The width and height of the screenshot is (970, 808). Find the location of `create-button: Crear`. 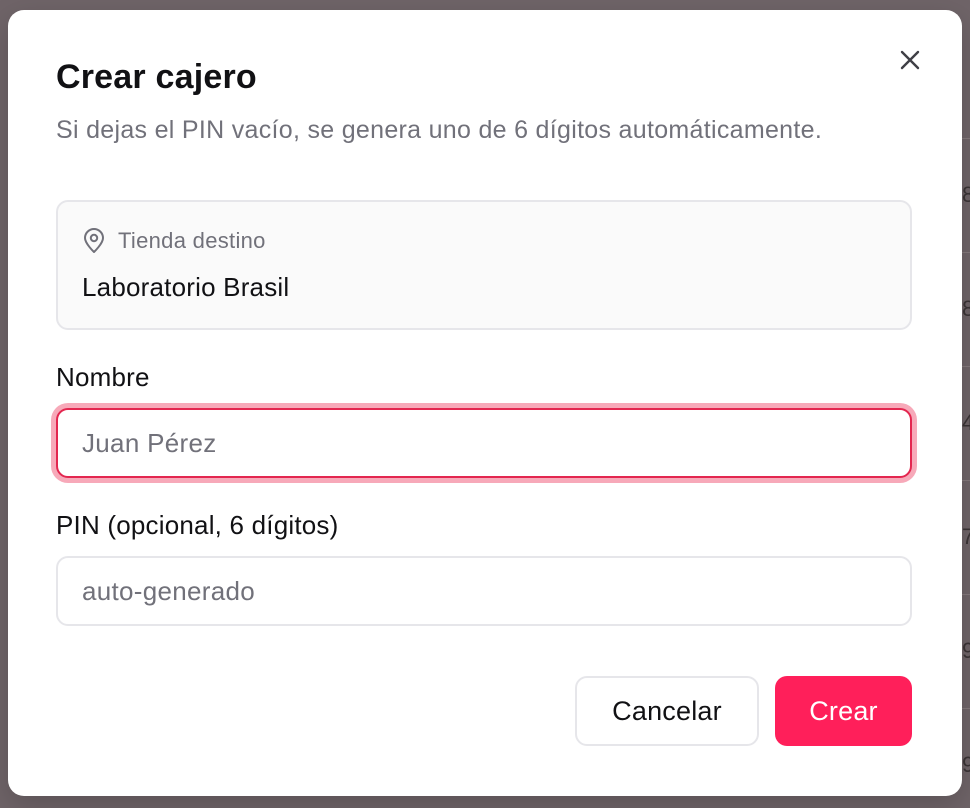

create-button: Crear is located at coordinates (843, 711).